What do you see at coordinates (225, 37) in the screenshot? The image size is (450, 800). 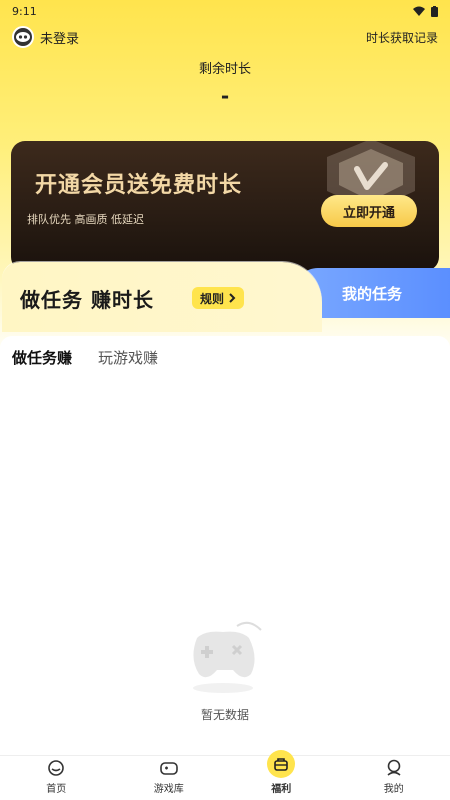 I see `header: 未登录 时长获取记录` at bounding box center [225, 37].